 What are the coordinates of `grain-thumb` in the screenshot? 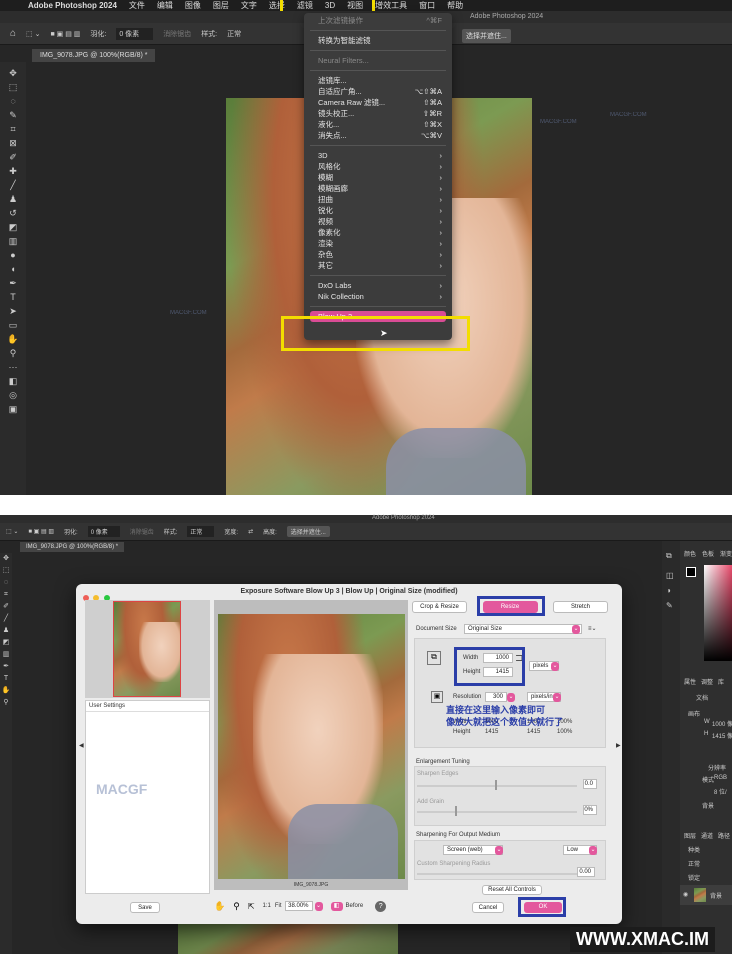 It's located at (456, 811).